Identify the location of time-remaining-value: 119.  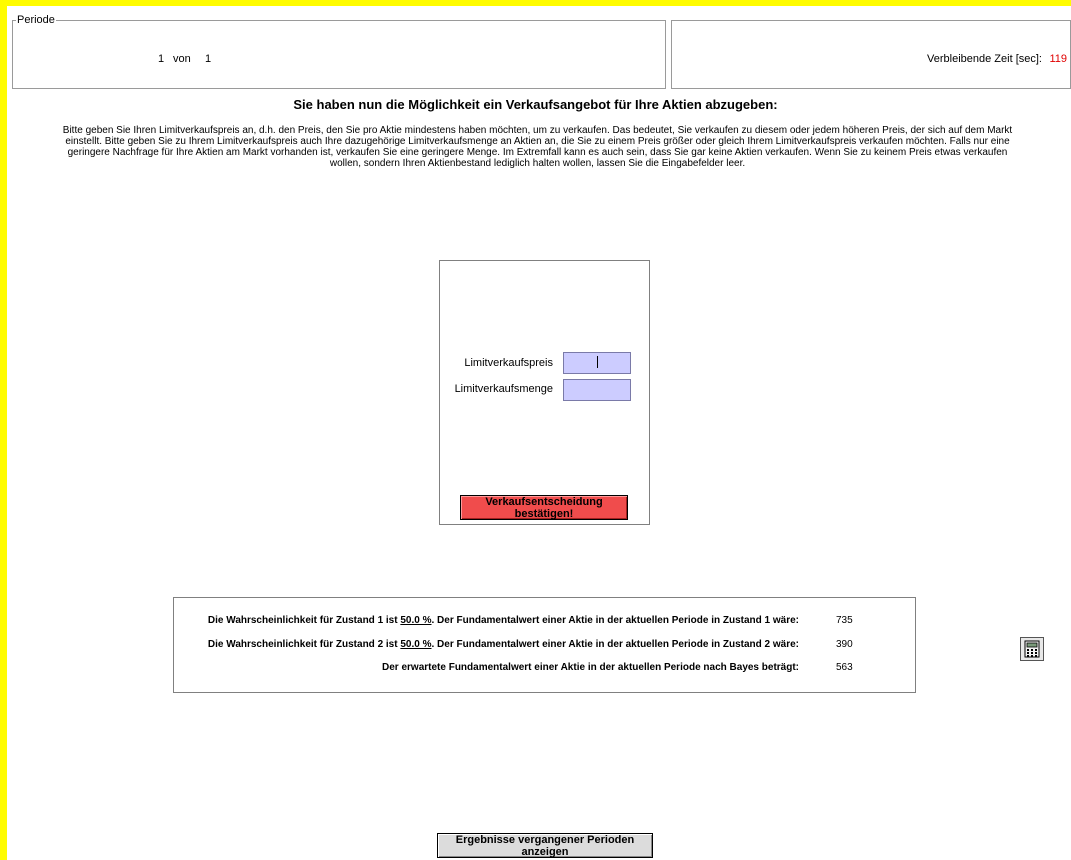
(1058, 59).